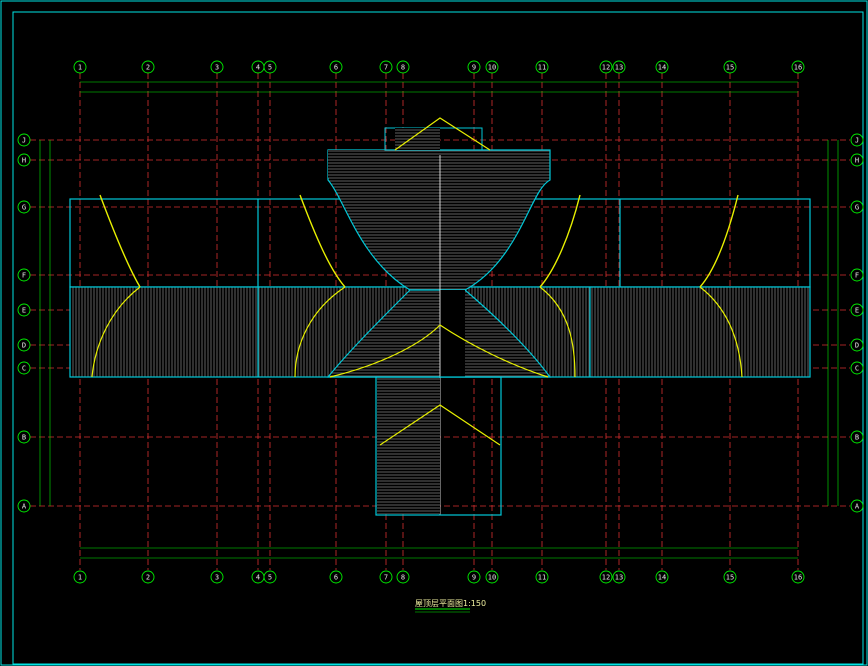 The width and height of the screenshot is (868, 666). Describe the element at coordinates (270, 68) in the screenshot. I see `axis-label-col-5-top: 5` at that location.